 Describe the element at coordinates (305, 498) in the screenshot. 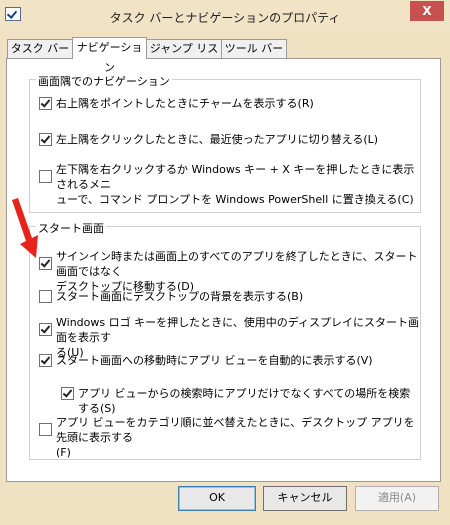

I see `cancel-button: キャンセル` at that location.